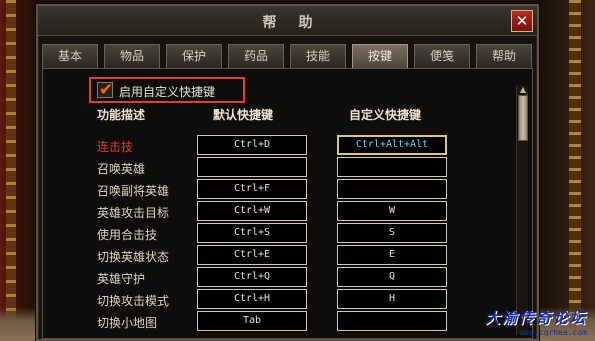 The image size is (595, 341). I want to click on custom-hotkey-field: Q, so click(392, 277).